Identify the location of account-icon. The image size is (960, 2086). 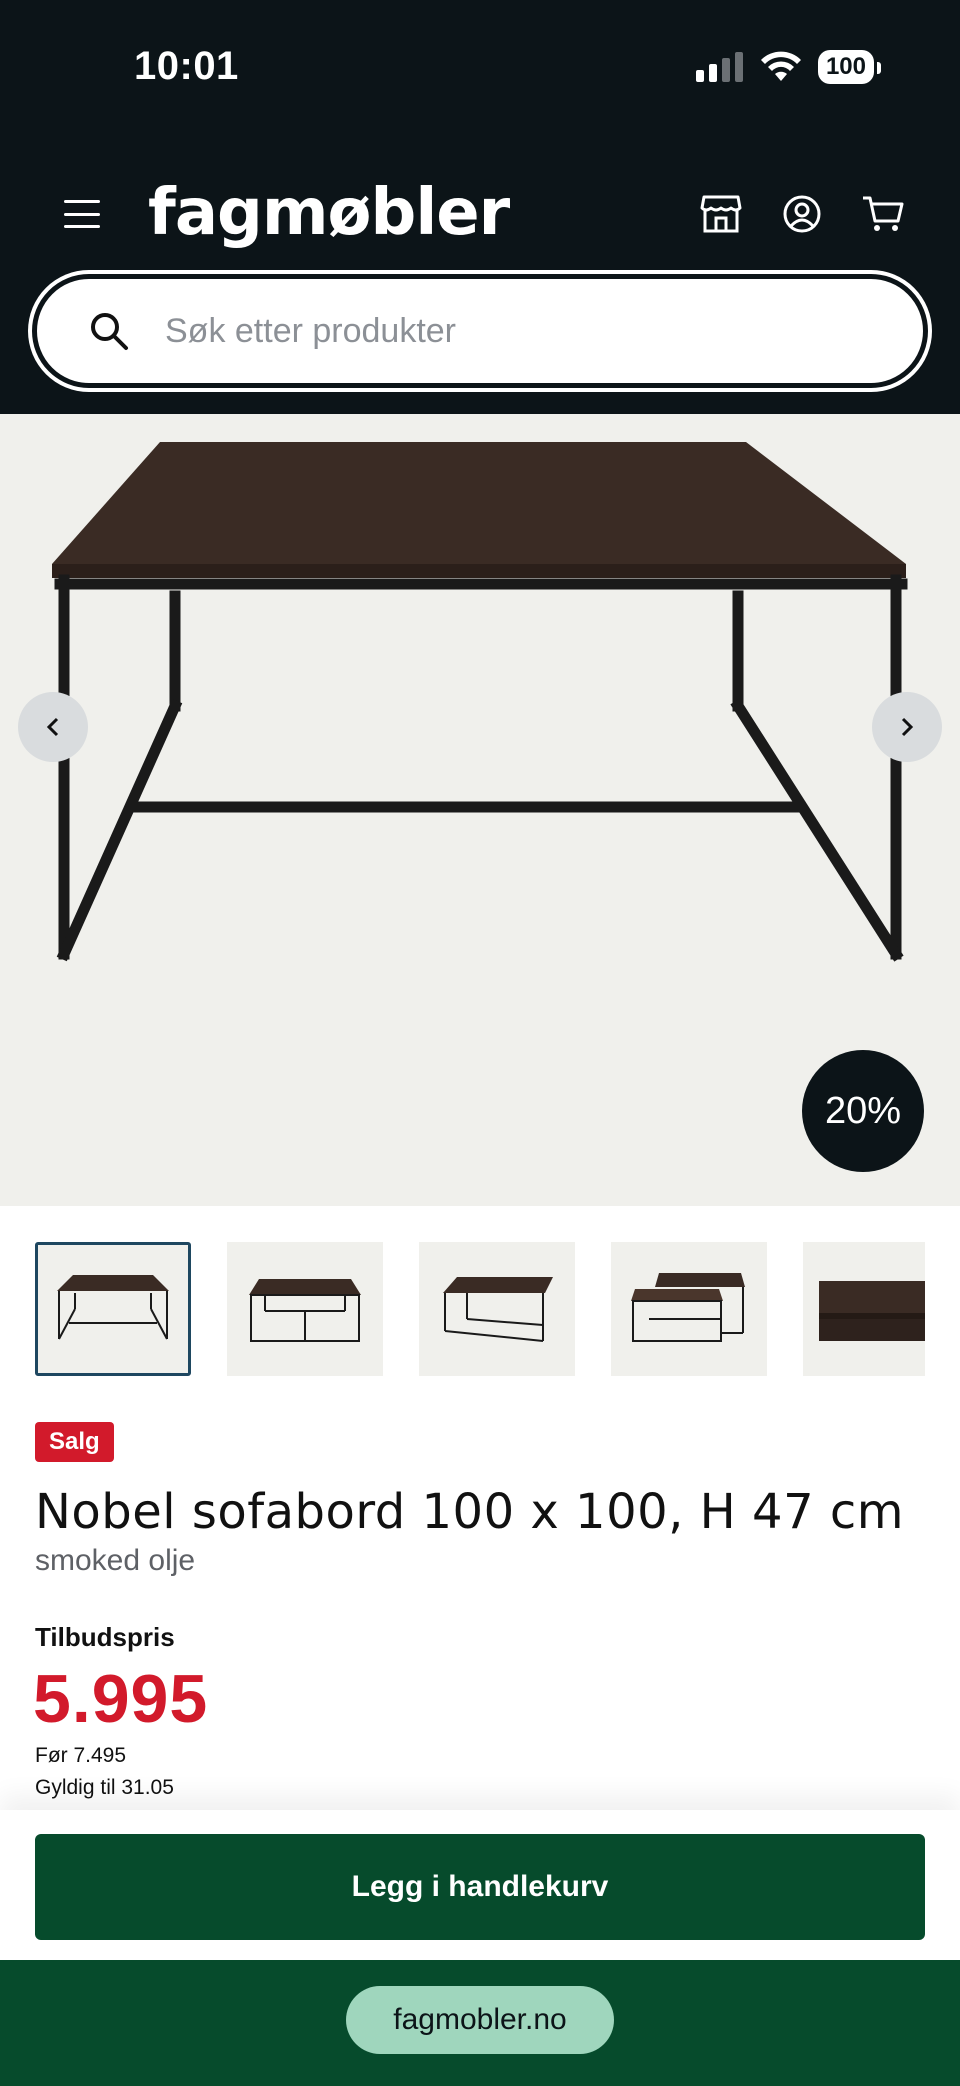
(802, 214).